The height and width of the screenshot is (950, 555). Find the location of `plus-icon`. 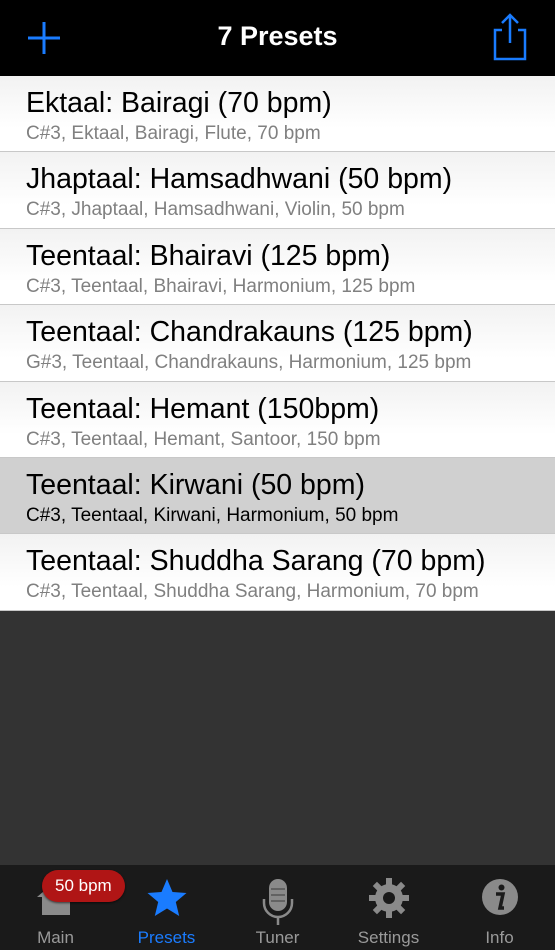

plus-icon is located at coordinates (44, 38).